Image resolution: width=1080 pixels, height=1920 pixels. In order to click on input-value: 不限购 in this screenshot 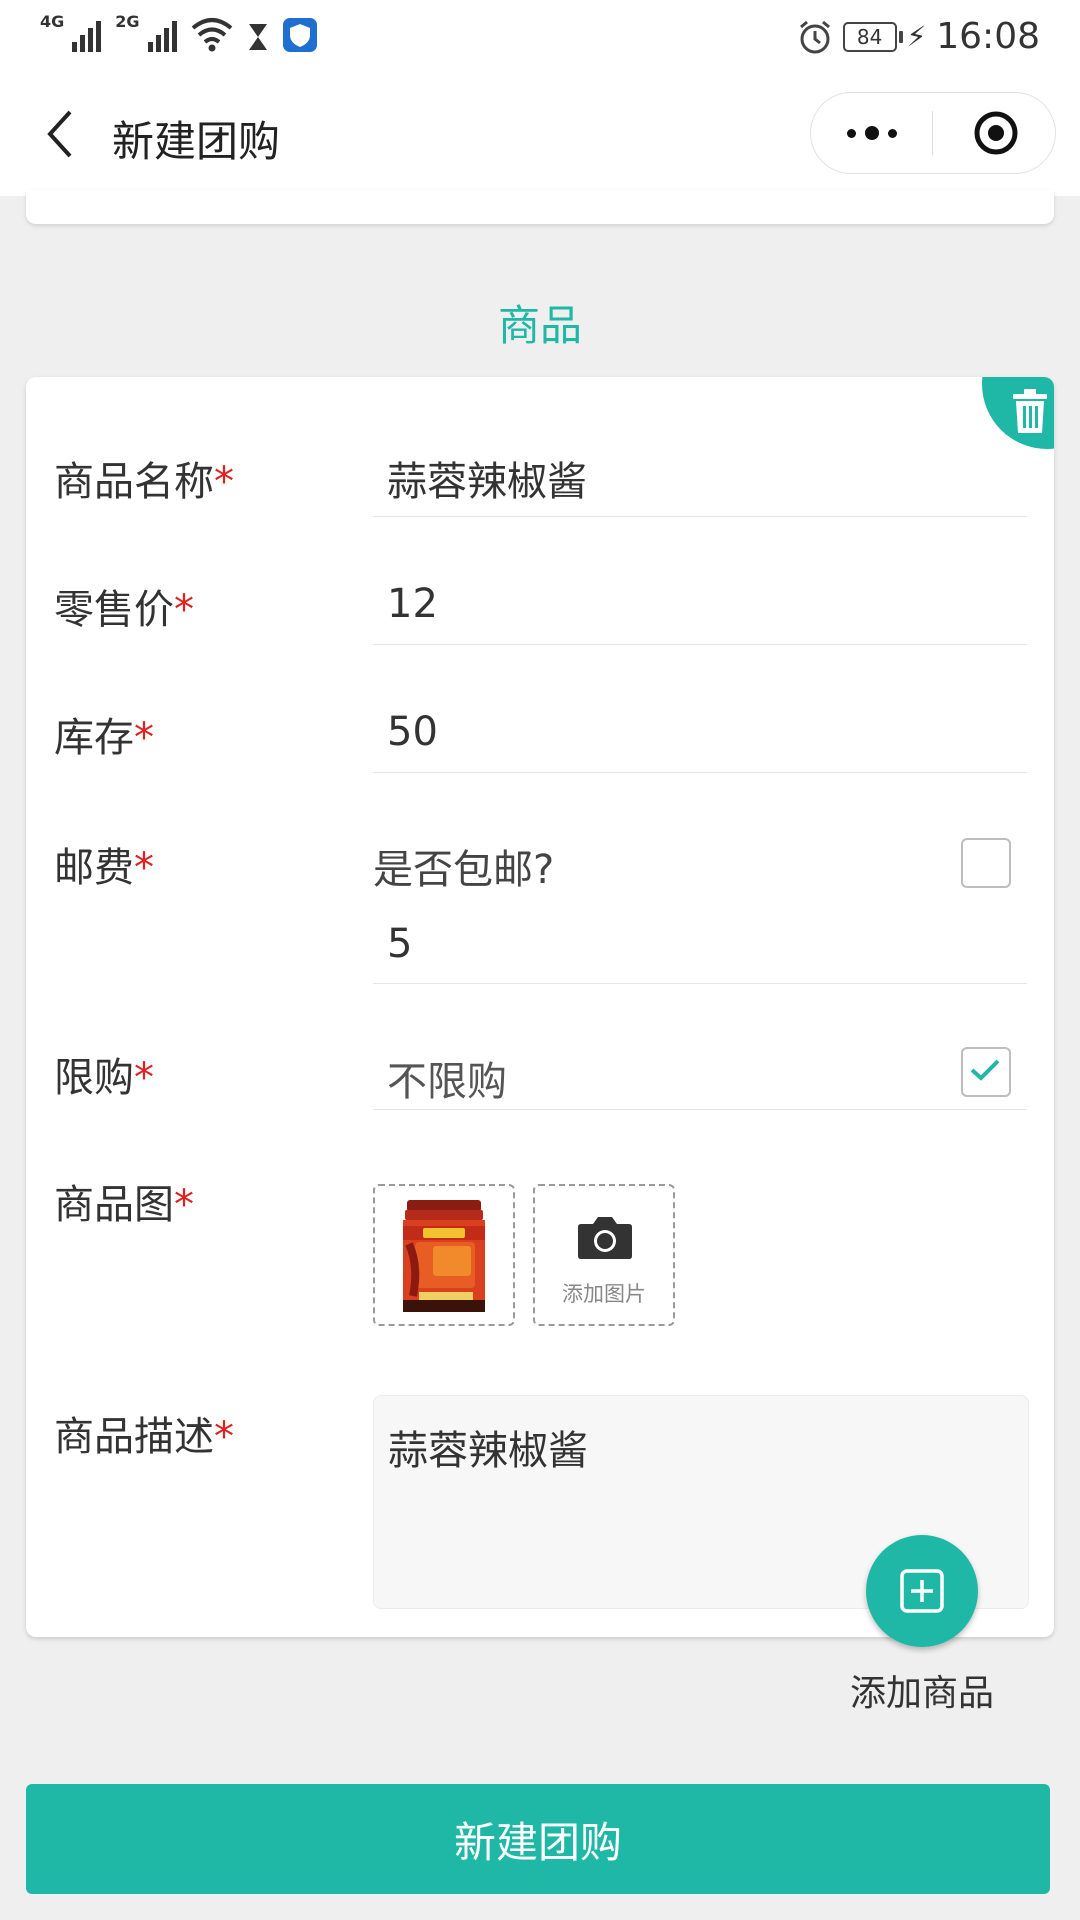, I will do `click(447, 1082)`.